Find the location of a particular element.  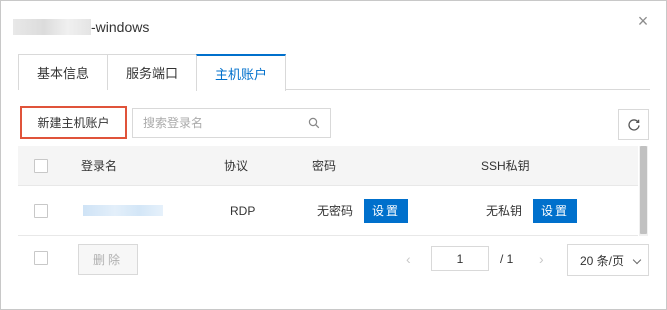

search-icon is located at coordinates (314, 123).